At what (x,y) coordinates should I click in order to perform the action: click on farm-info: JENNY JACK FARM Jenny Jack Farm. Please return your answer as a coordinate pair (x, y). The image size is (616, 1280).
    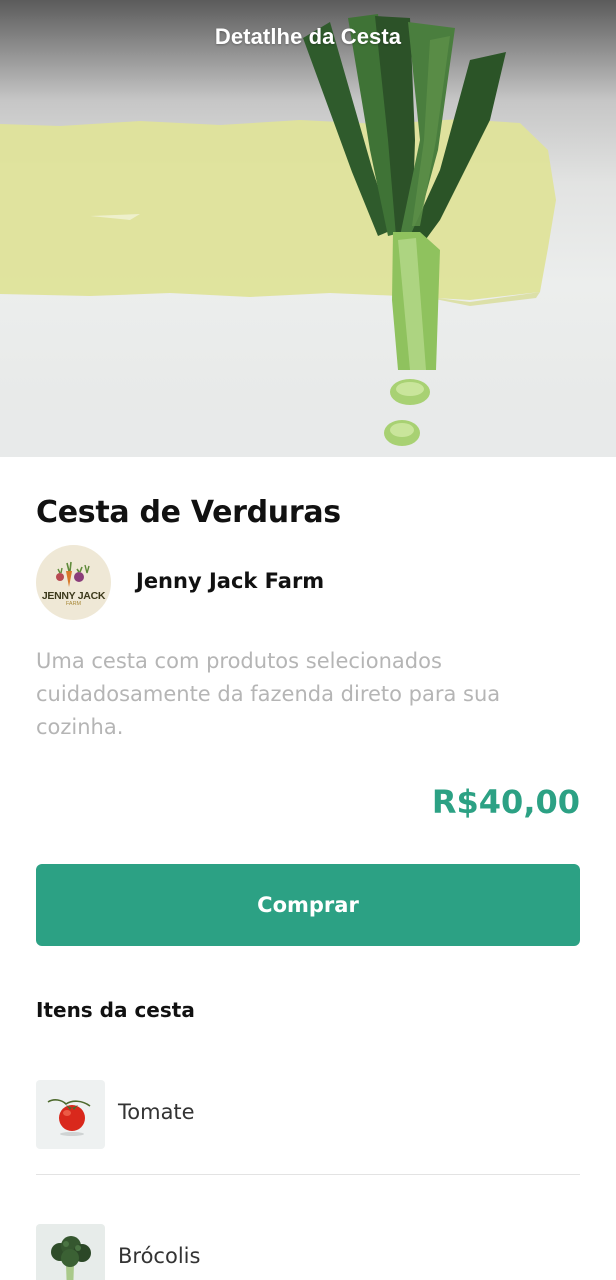
    Looking at the image, I should click on (308, 583).